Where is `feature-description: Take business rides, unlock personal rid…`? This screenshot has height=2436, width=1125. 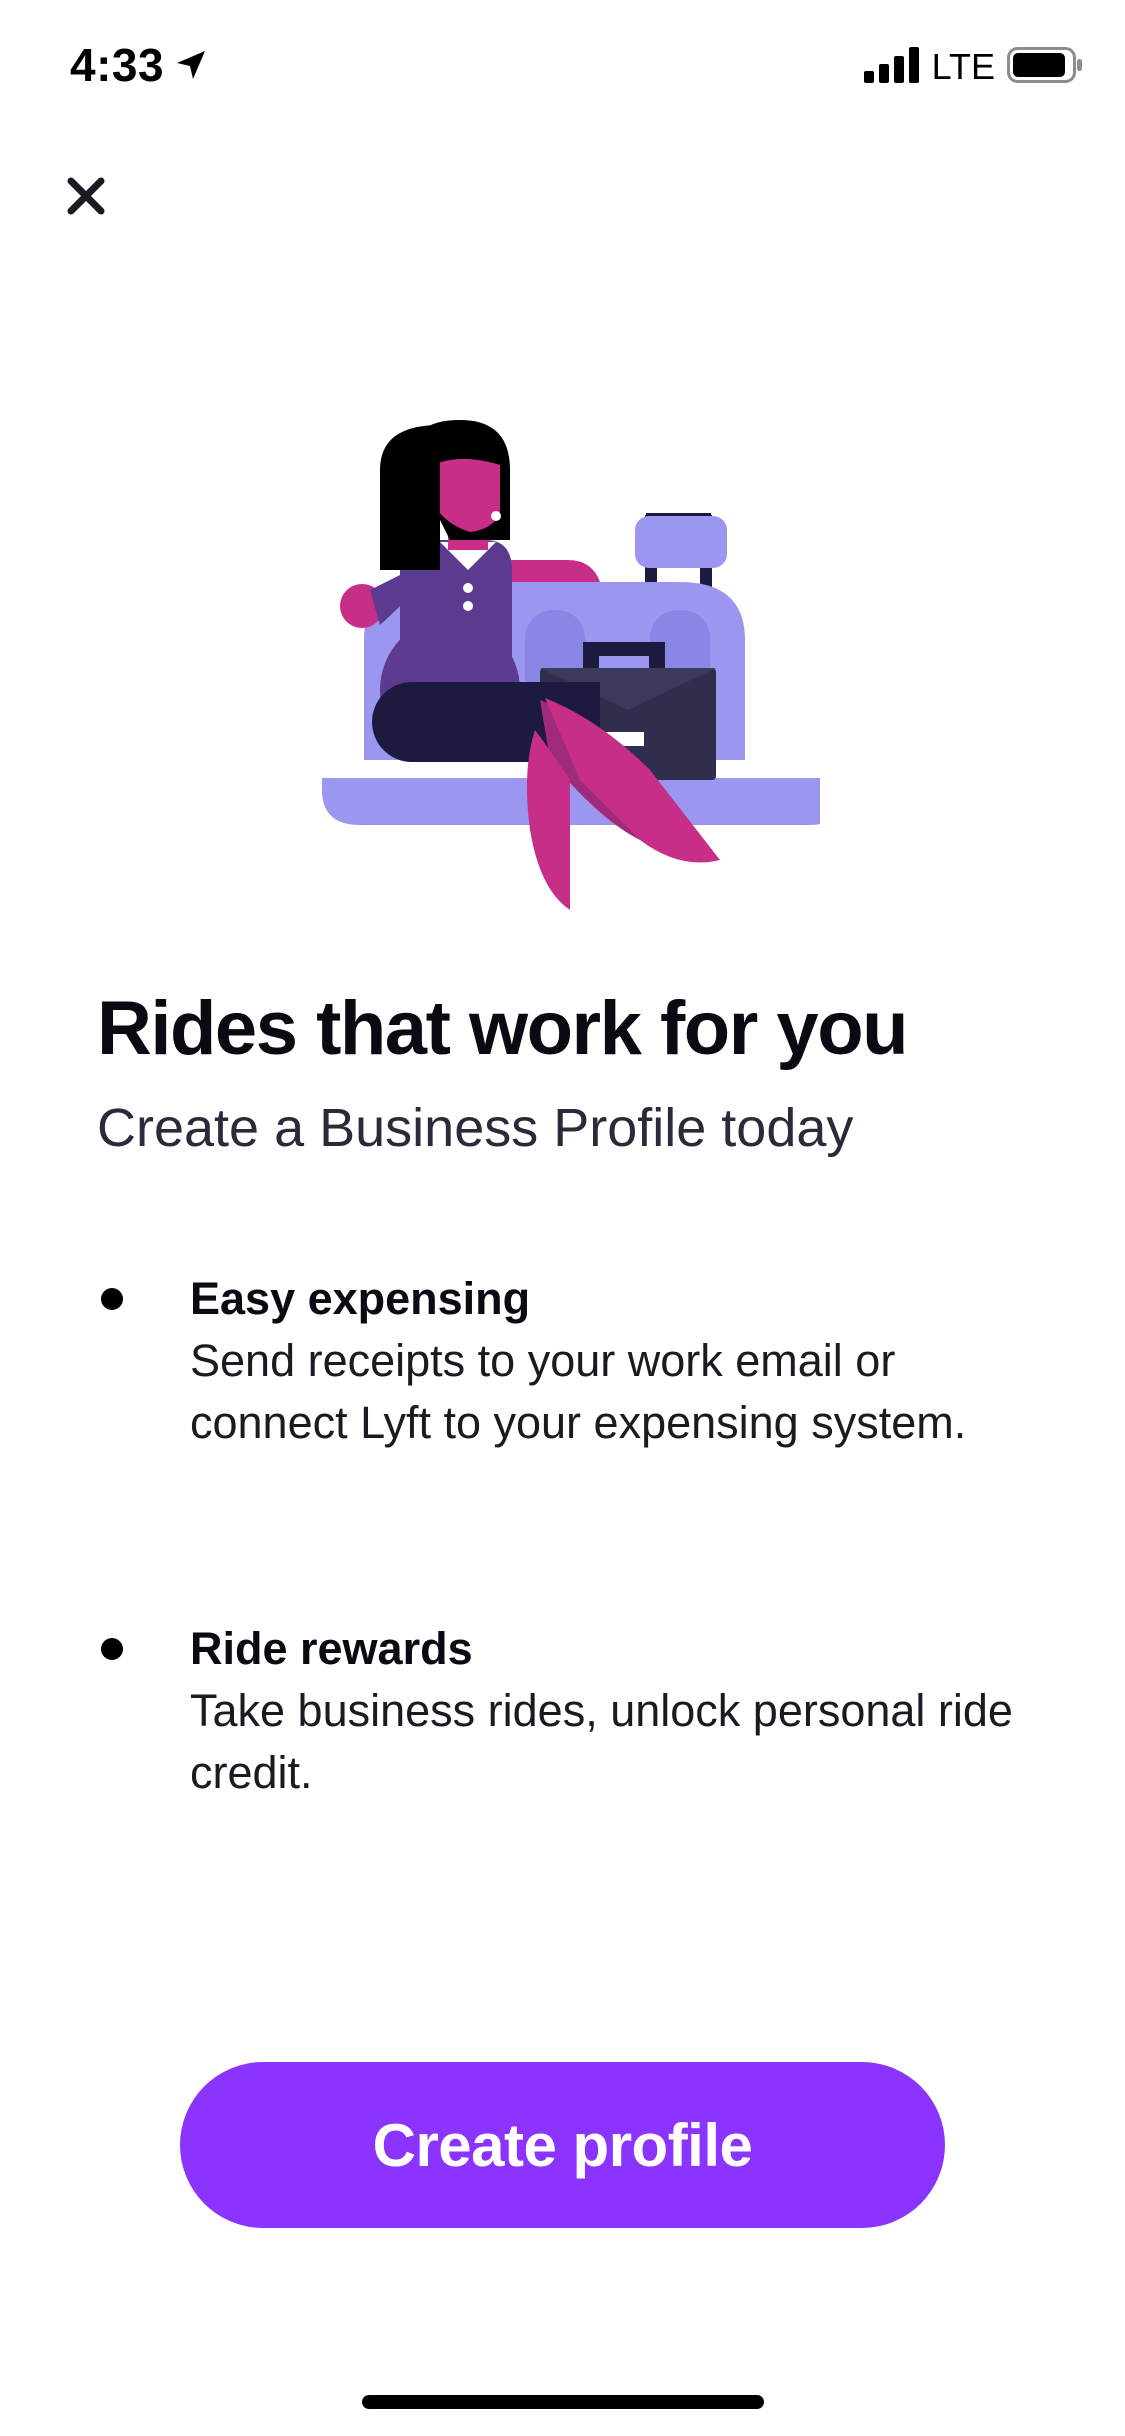
feature-description: Take business rides, unlock personal rid… is located at coordinates (601, 1741).